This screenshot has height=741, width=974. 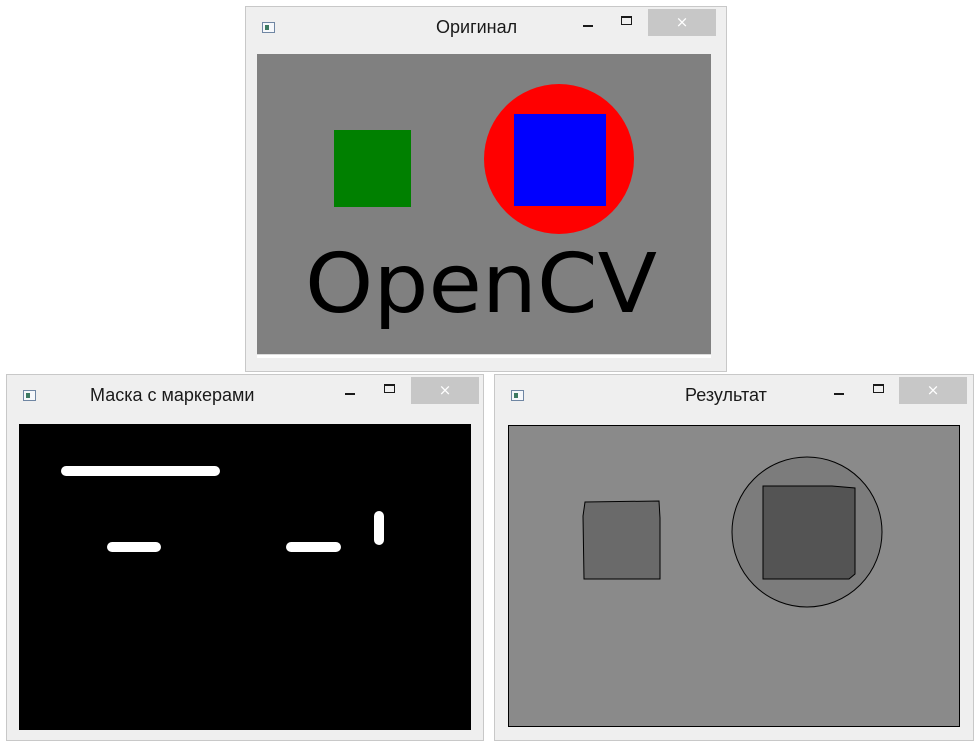 What do you see at coordinates (809, 532) in the screenshot?
I see `segment-inner-square` at bounding box center [809, 532].